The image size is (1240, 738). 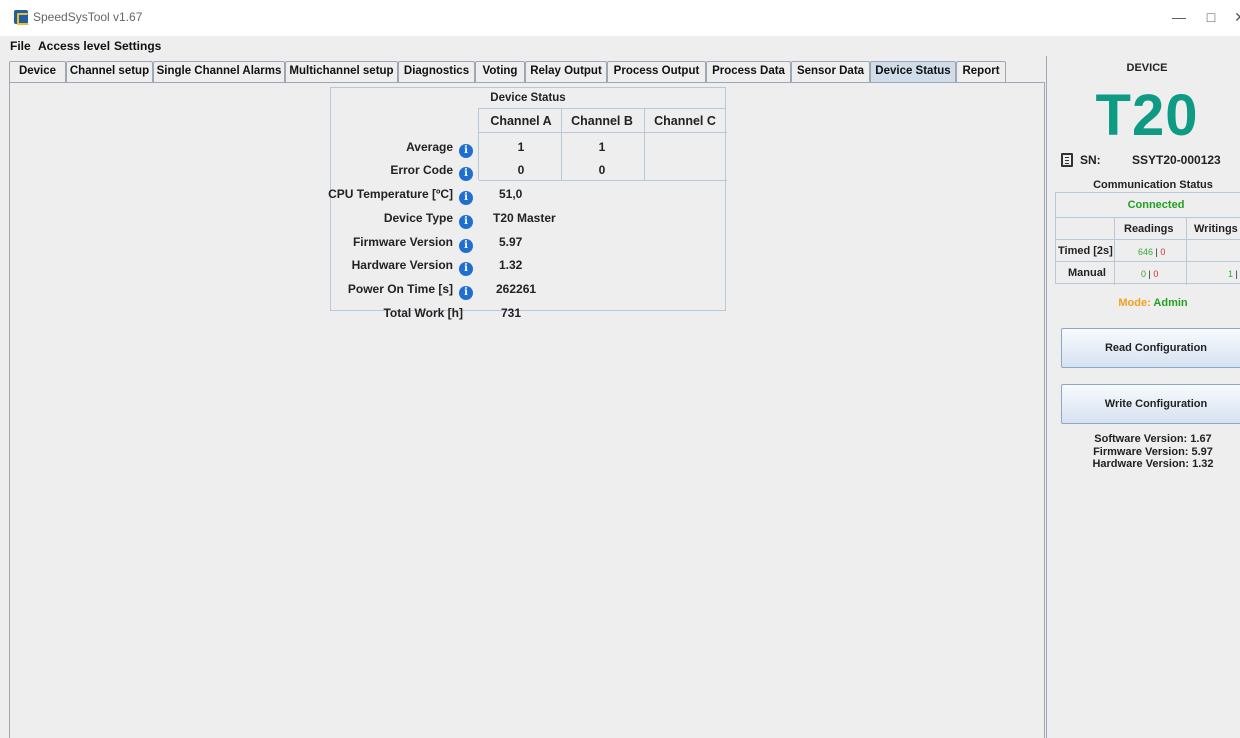 What do you see at coordinates (402, 265) in the screenshot?
I see `row-label-text: Hardware Version` at bounding box center [402, 265].